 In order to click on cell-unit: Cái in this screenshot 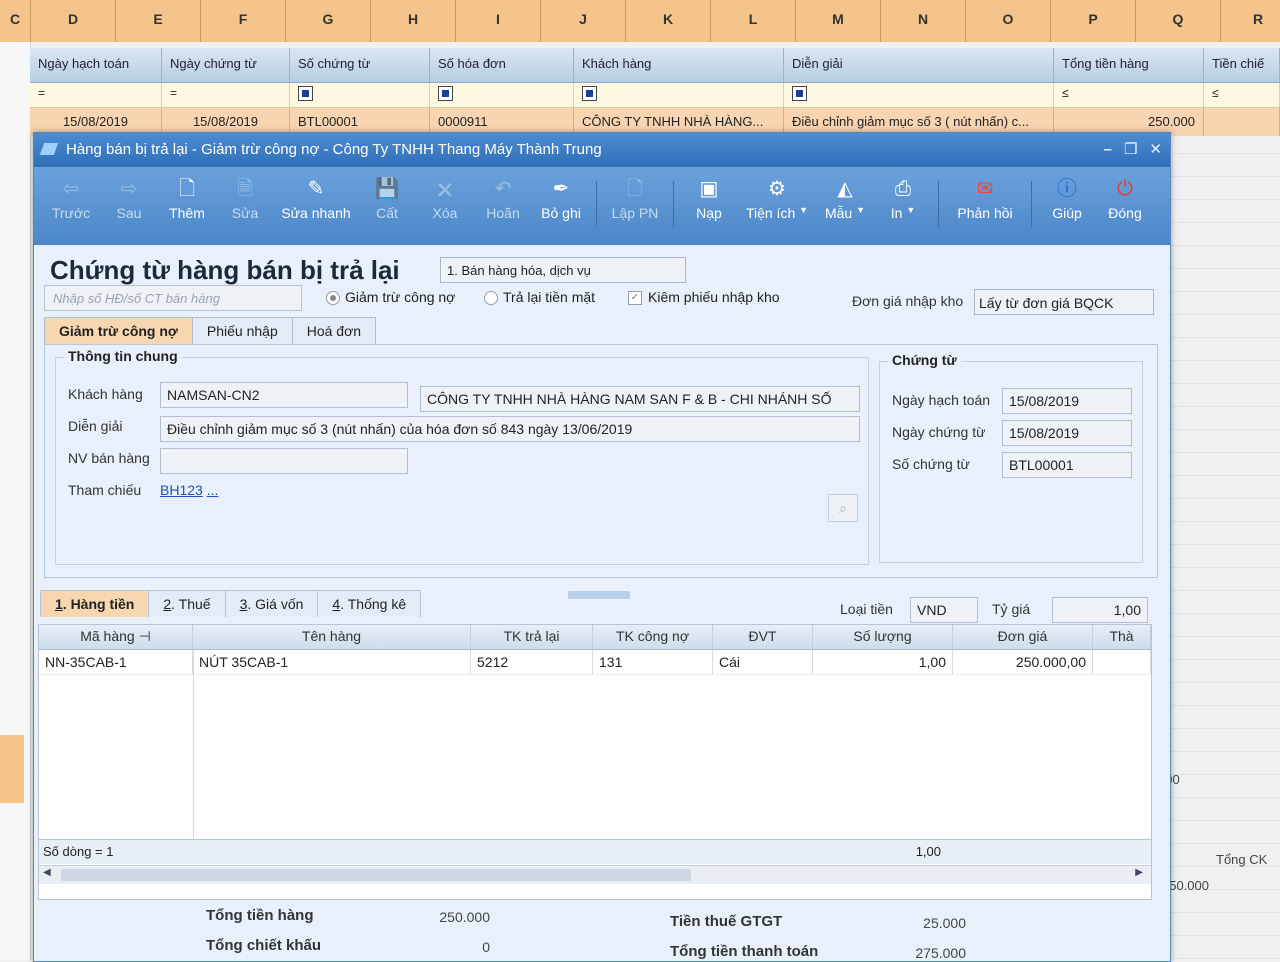, I will do `click(763, 662)`.